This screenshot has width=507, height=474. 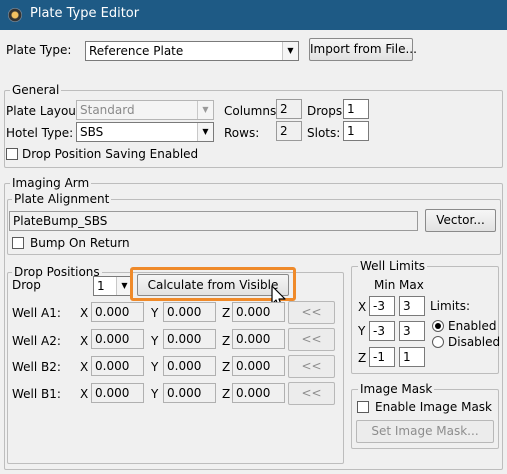 I want to click on well-a2-y-field: 0.000, so click(x=189, y=339).